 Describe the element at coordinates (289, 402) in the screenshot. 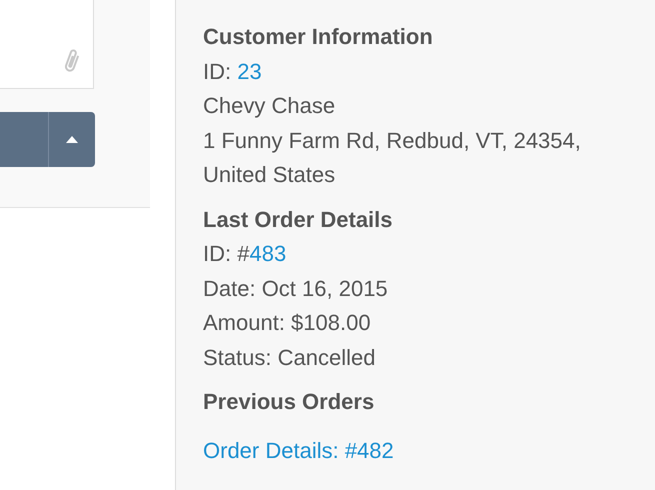

I see `section-title: Previous Orders` at that location.